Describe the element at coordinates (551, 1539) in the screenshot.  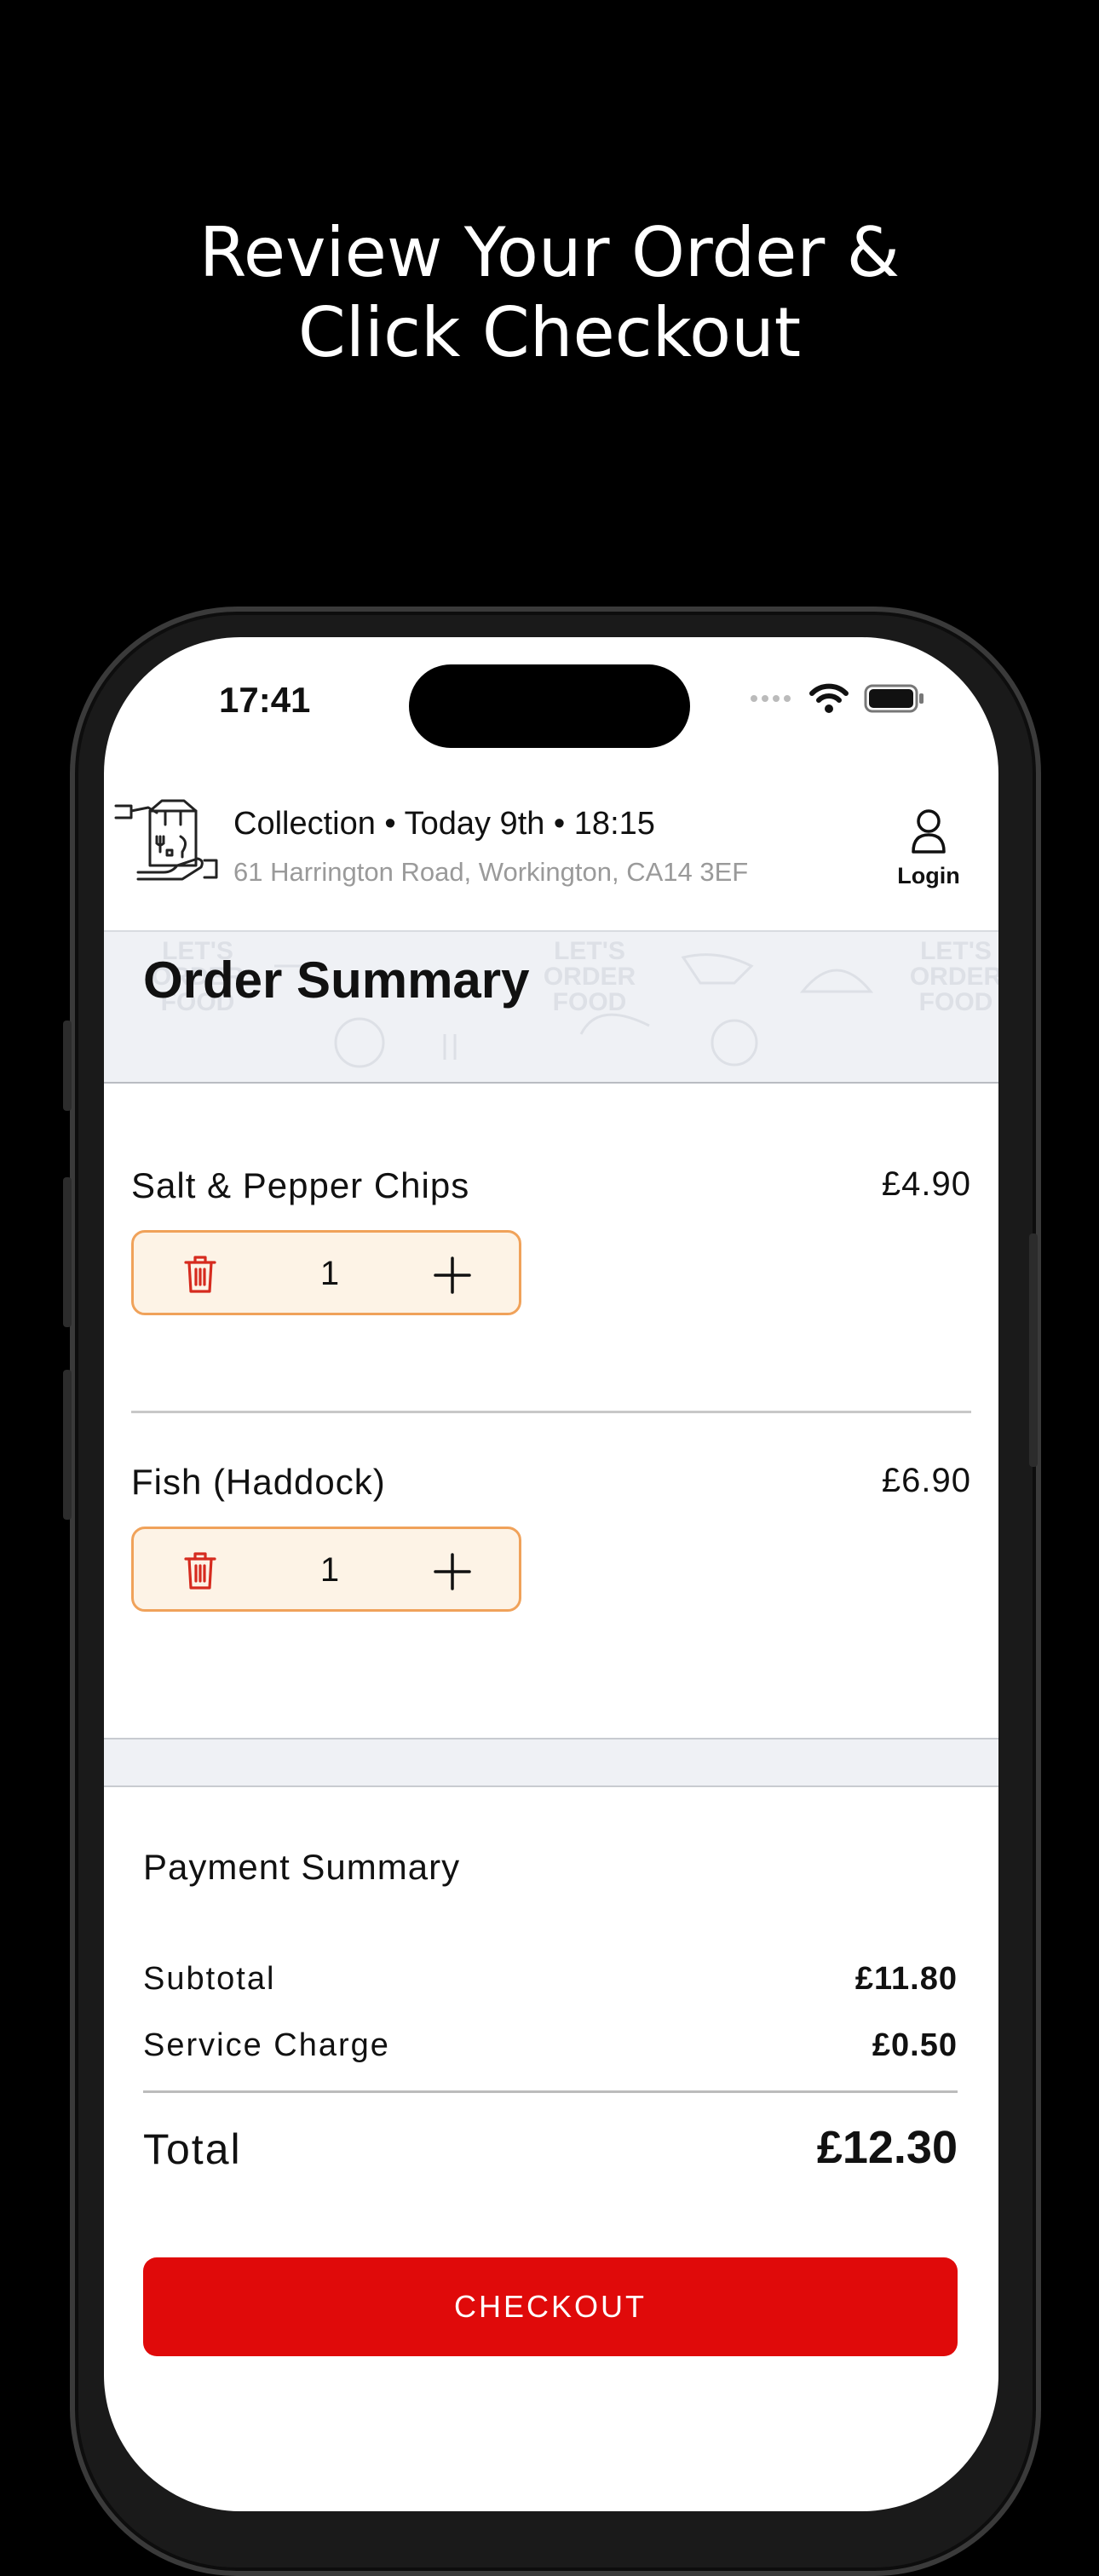
I see `order-item: Fish (Haddock) £6.90 1` at that location.